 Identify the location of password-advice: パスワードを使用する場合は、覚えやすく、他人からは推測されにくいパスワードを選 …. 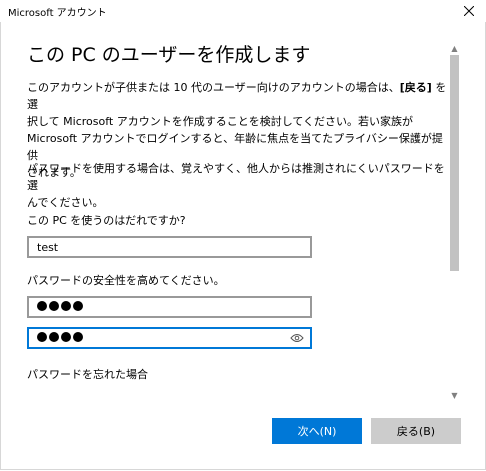
(239, 185).